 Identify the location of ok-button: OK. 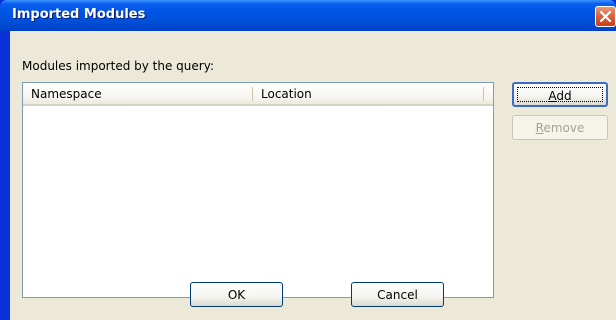
(236, 294).